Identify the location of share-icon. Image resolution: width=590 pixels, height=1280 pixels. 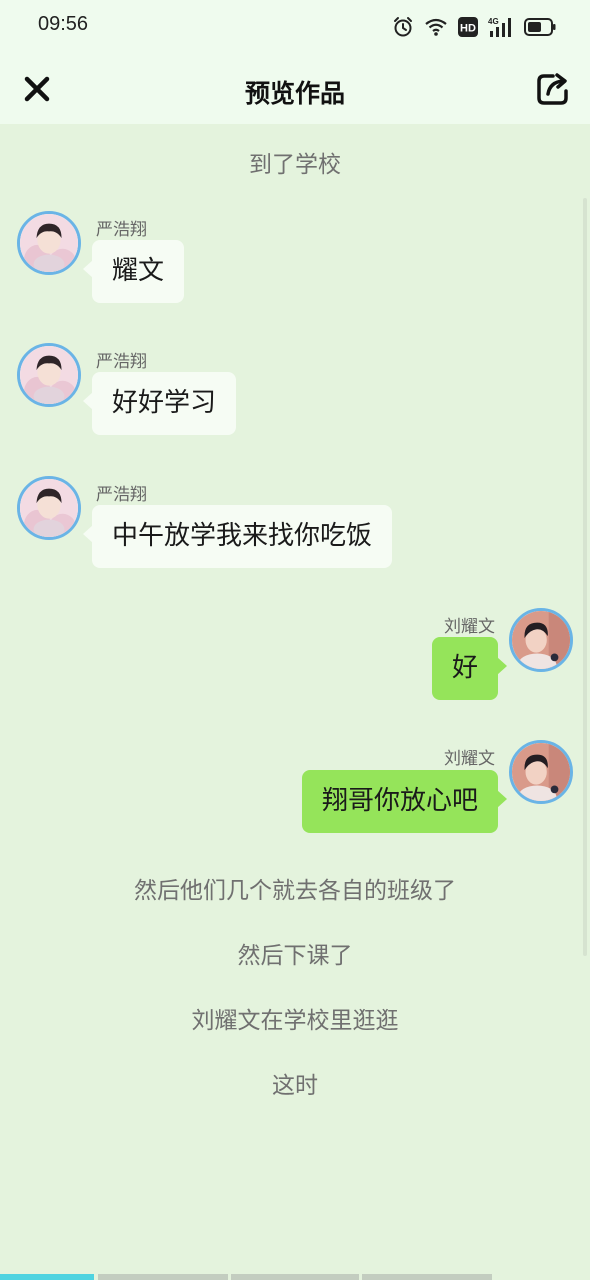
(552, 89).